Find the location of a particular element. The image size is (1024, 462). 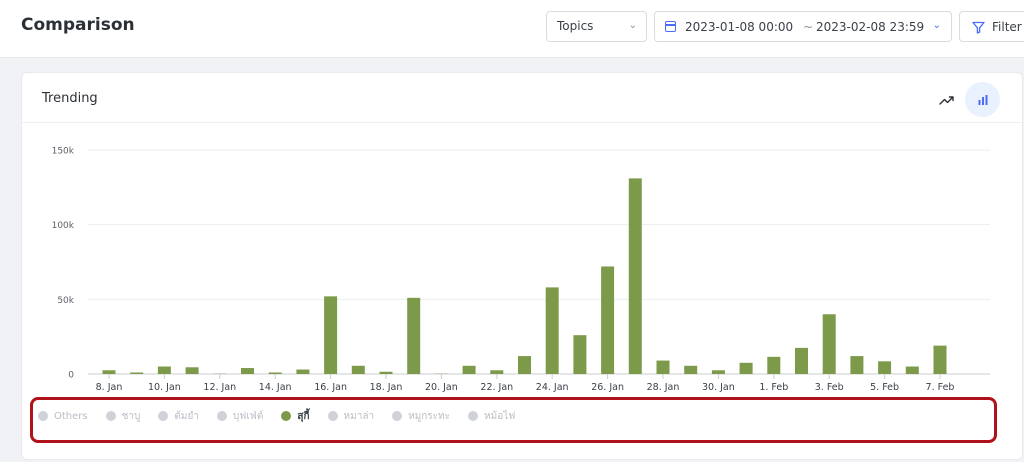

y-tick-label: 100k is located at coordinates (63, 226).